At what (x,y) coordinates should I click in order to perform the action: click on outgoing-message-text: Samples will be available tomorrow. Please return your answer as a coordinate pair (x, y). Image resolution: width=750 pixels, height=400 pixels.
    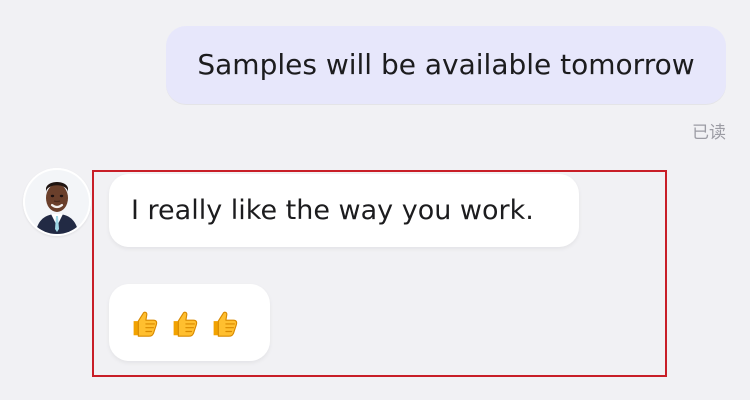
    Looking at the image, I should click on (446, 64).